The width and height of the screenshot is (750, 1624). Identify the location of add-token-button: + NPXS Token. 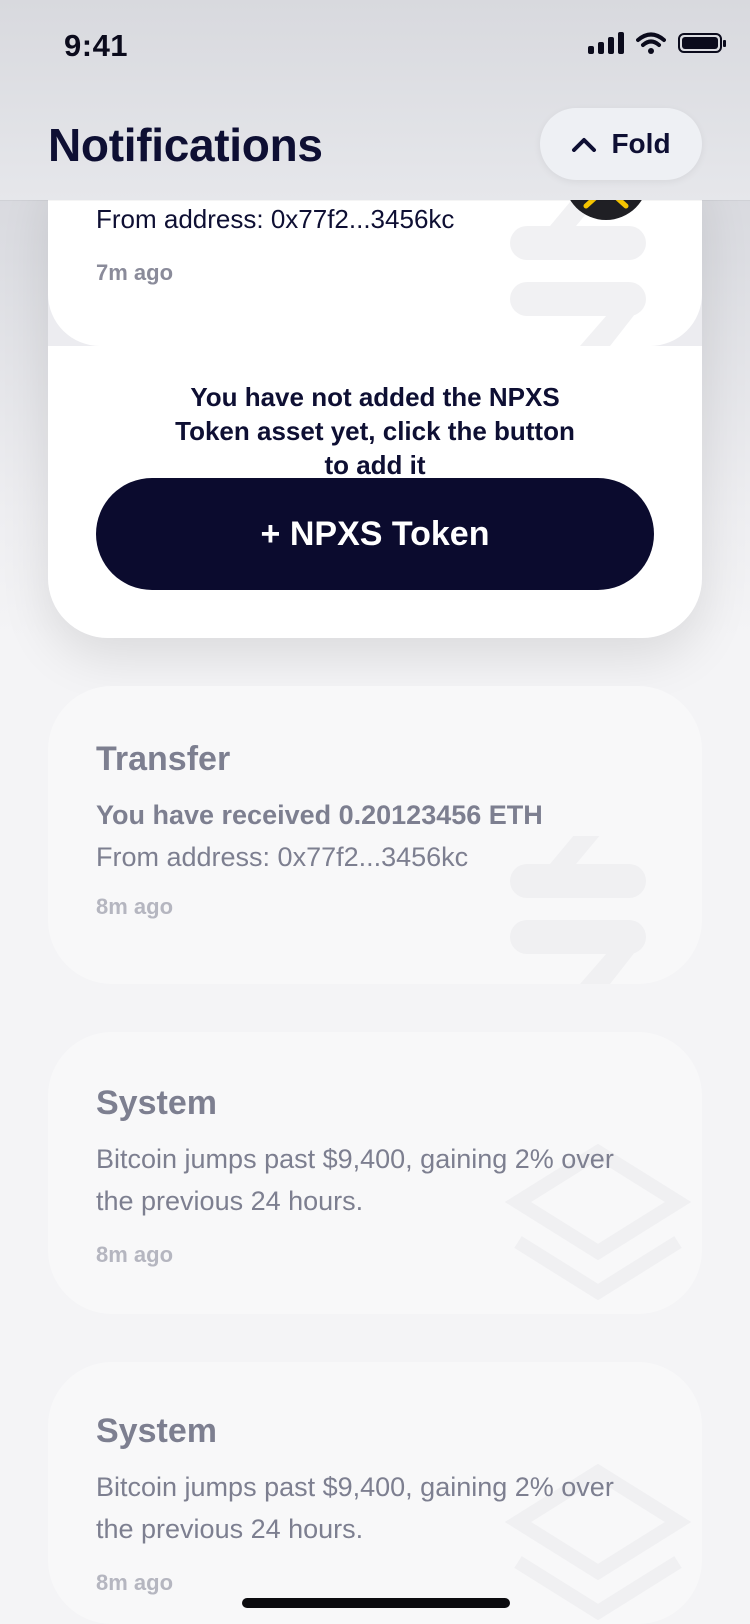
(375, 534).